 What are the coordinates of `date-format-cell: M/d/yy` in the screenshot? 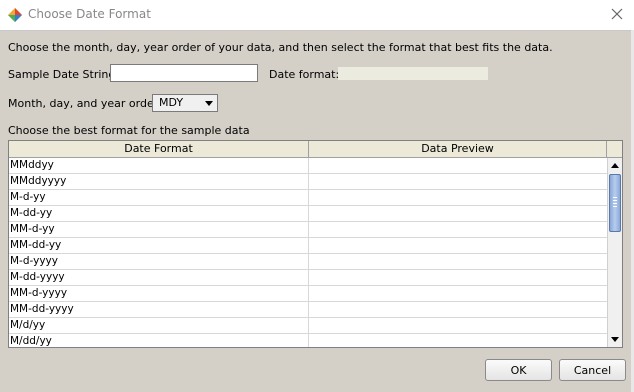 It's located at (159, 325).